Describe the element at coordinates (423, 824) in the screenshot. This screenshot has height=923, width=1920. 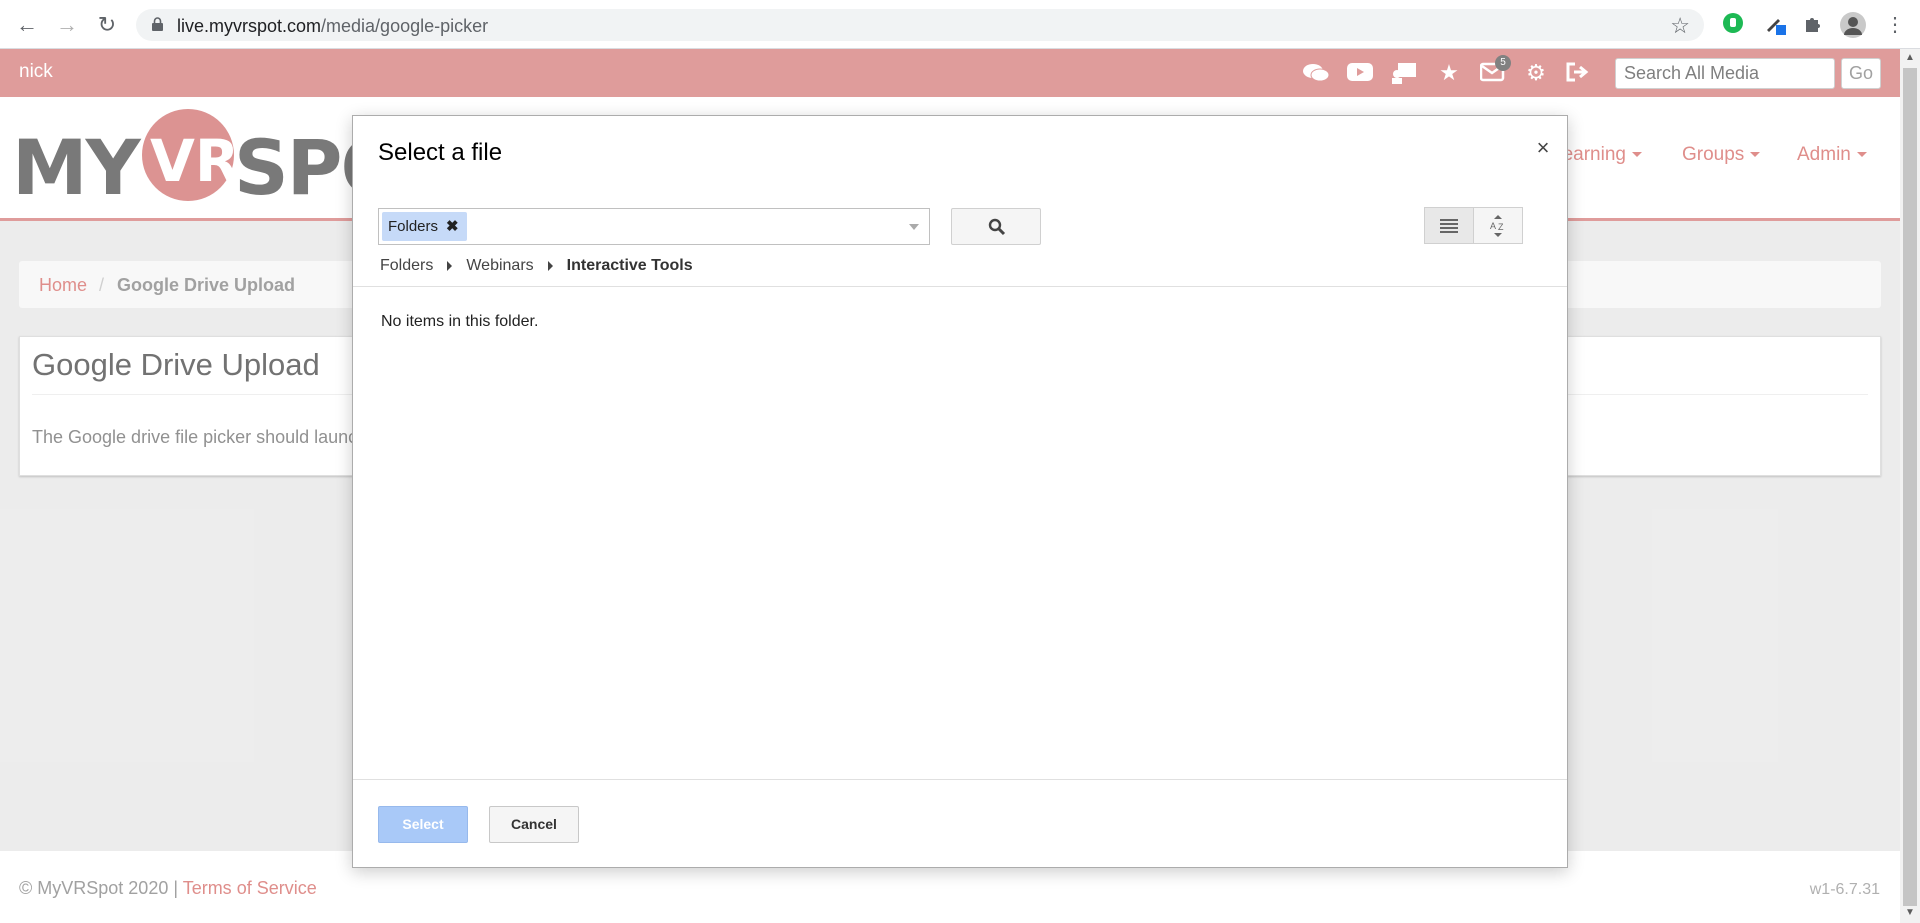
I see `select-button: Select` at that location.